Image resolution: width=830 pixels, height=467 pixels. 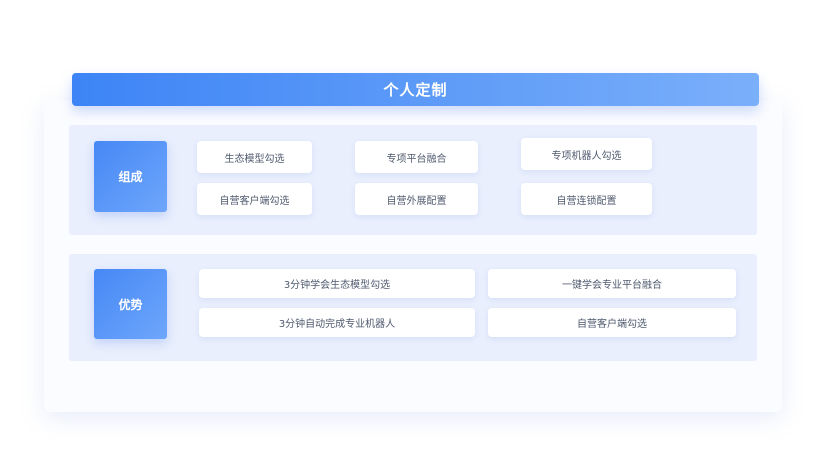 What do you see at coordinates (416, 157) in the screenshot?
I see `composition-item-platform-fusion: 专项平台融合` at bounding box center [416, 157].